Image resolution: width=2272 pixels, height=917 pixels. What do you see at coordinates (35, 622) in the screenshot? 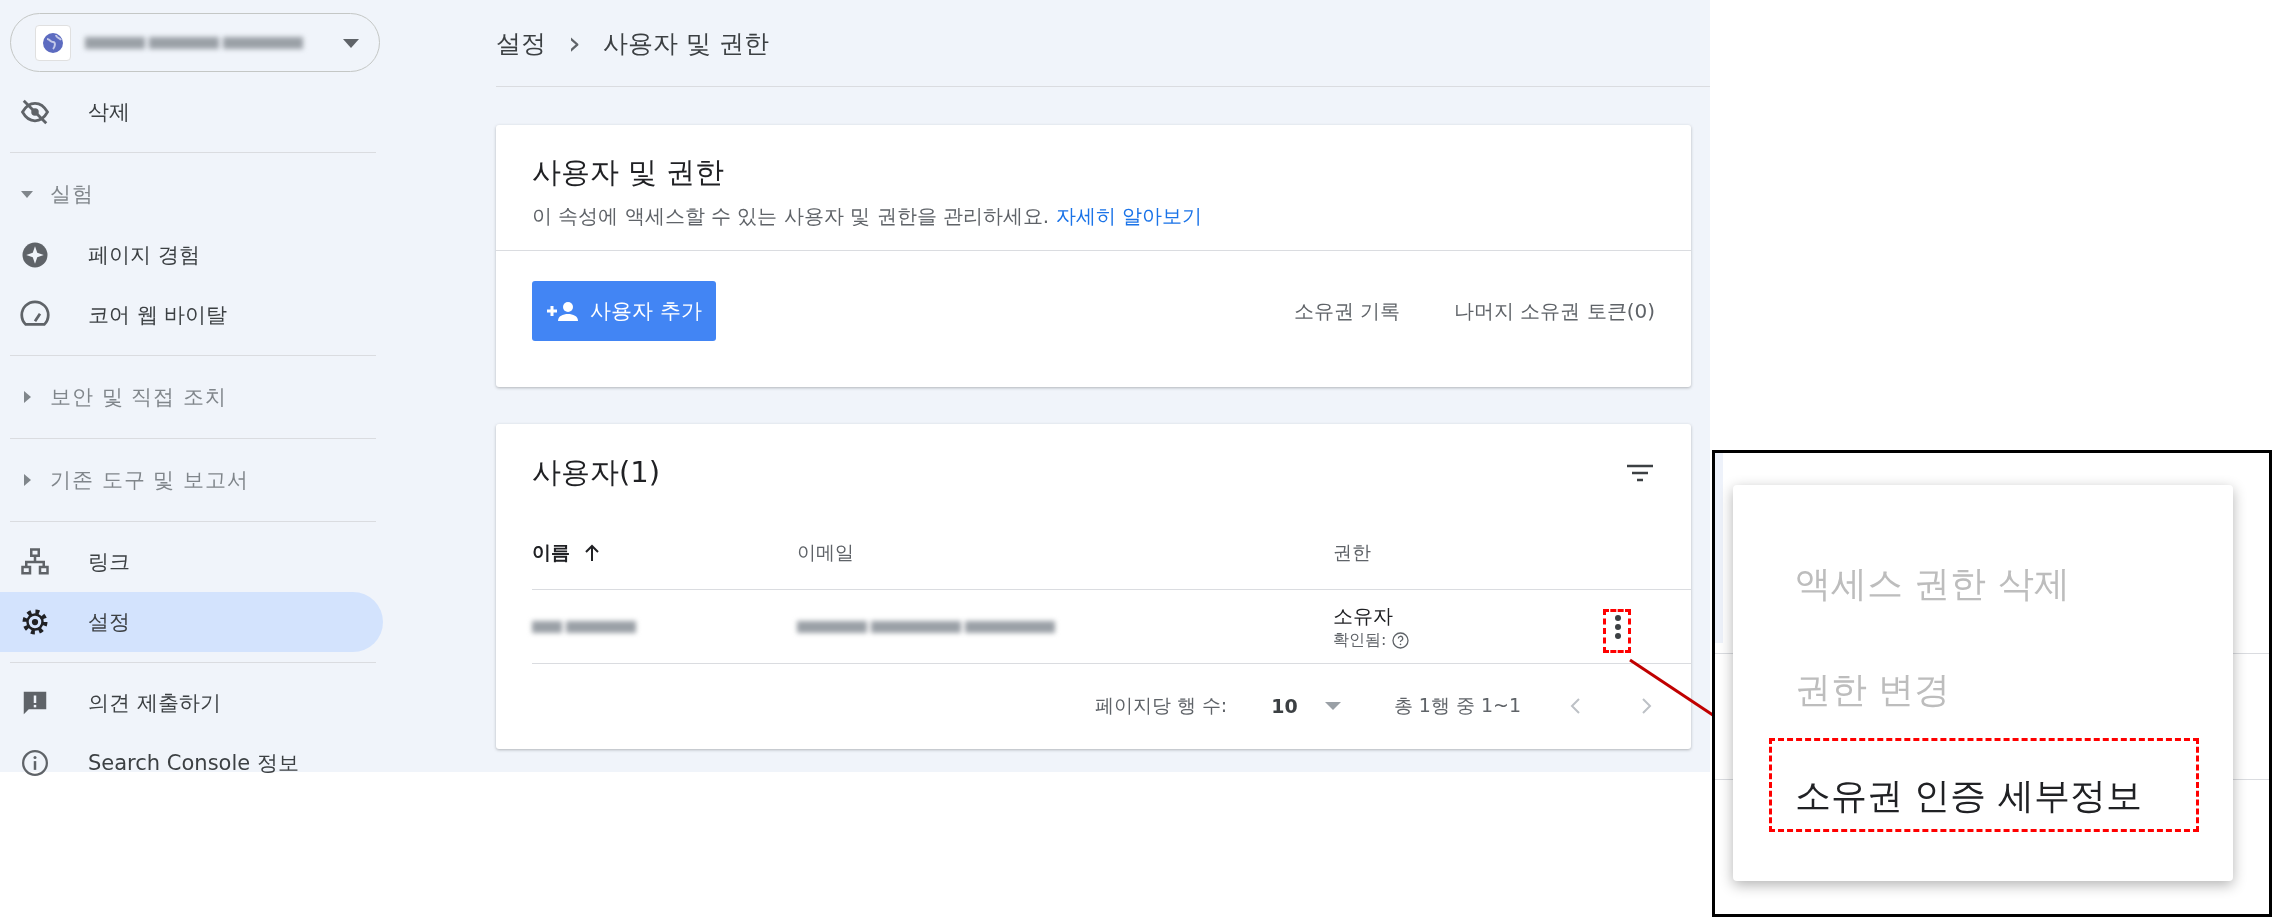
I see `settings-icon` at bounding box center [35, 622].